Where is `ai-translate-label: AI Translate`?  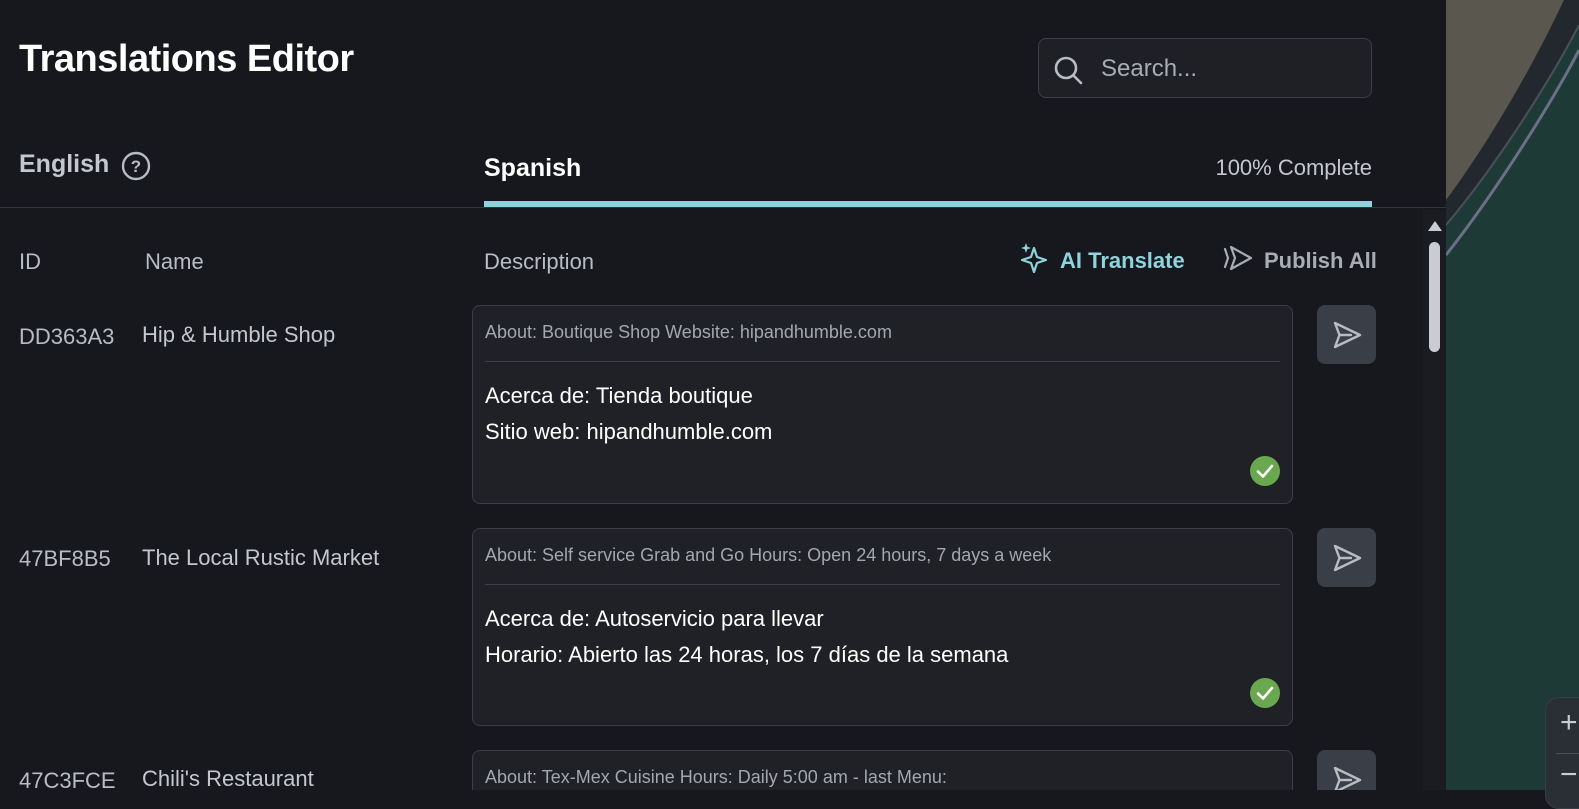
ai-translate-label: AI Translate is located at coordinates (1122, 260).